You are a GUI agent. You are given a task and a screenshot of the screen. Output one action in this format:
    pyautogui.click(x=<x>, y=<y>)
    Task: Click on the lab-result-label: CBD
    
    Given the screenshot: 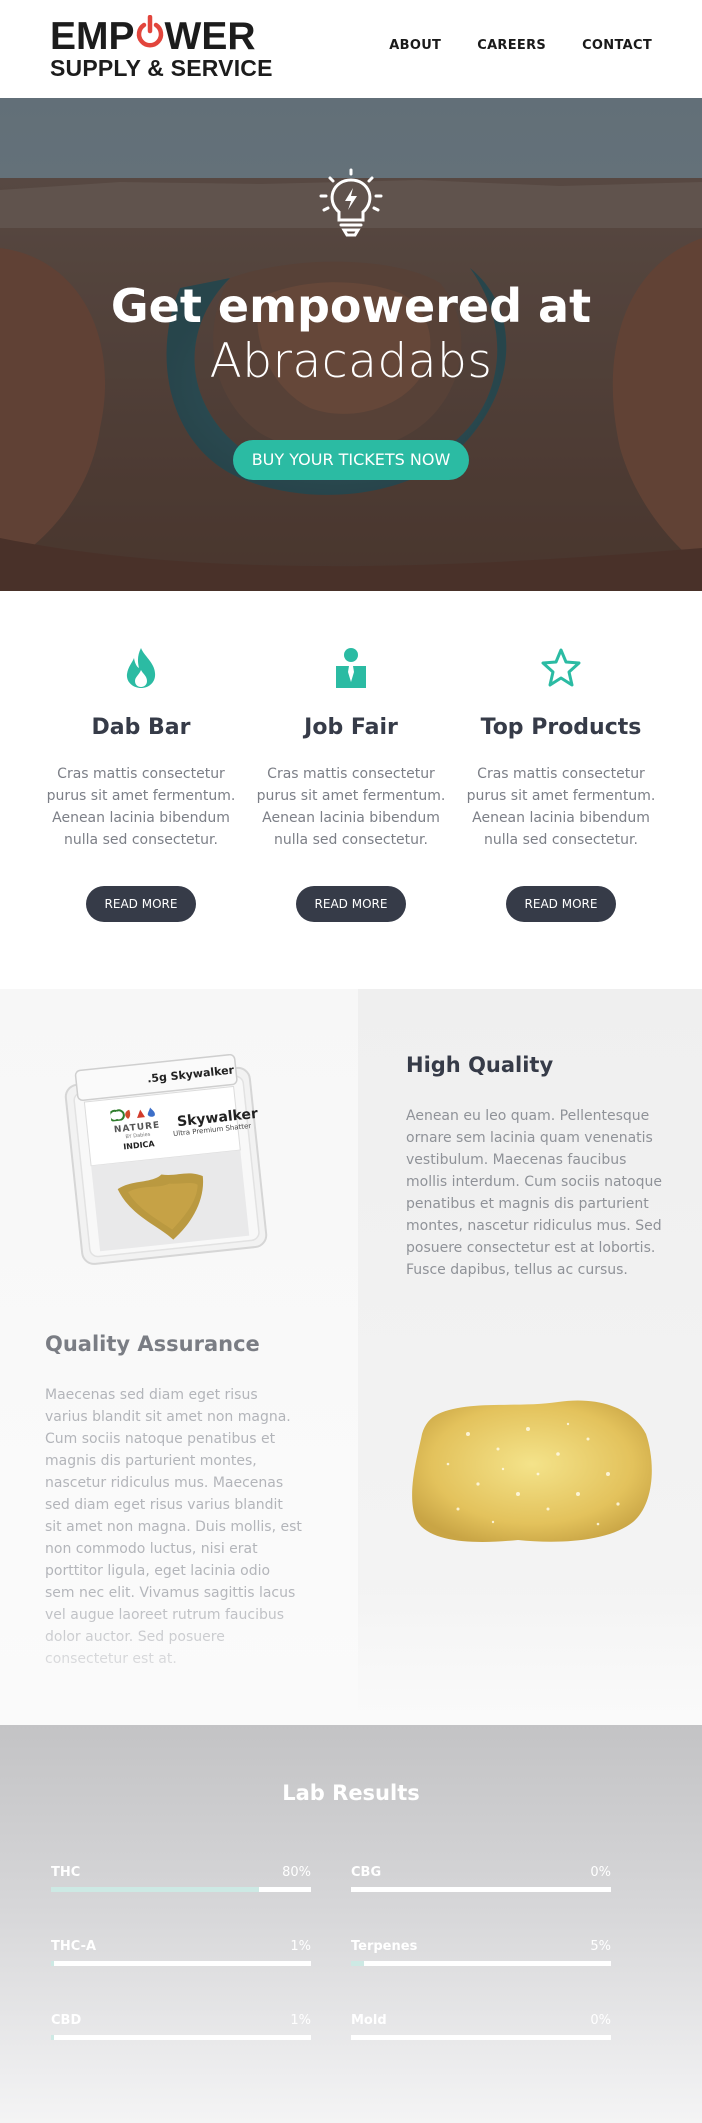 What is the action you would take?
    pyautogui.click(x=66, y=2020)
    